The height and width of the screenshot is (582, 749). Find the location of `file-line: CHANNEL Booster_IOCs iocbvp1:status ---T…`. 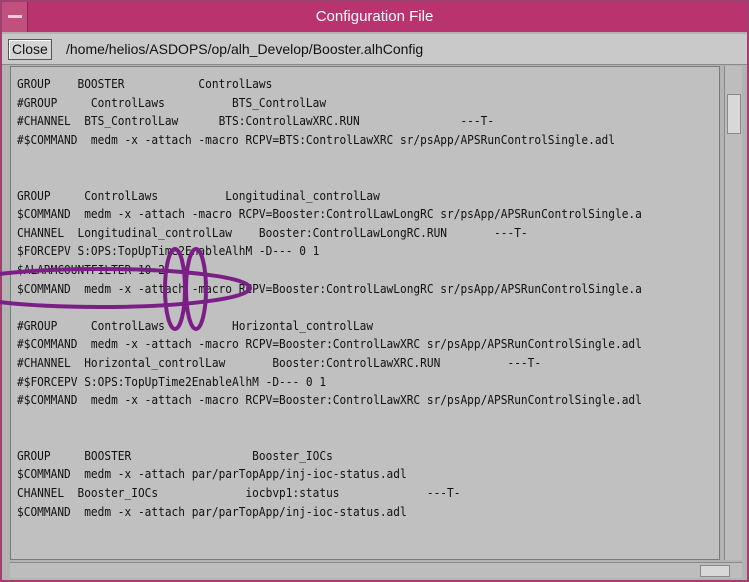

file-line: CHANNEL Booster_IOCs iocbvp1:status ---T… is located at coordinates (239, 493).